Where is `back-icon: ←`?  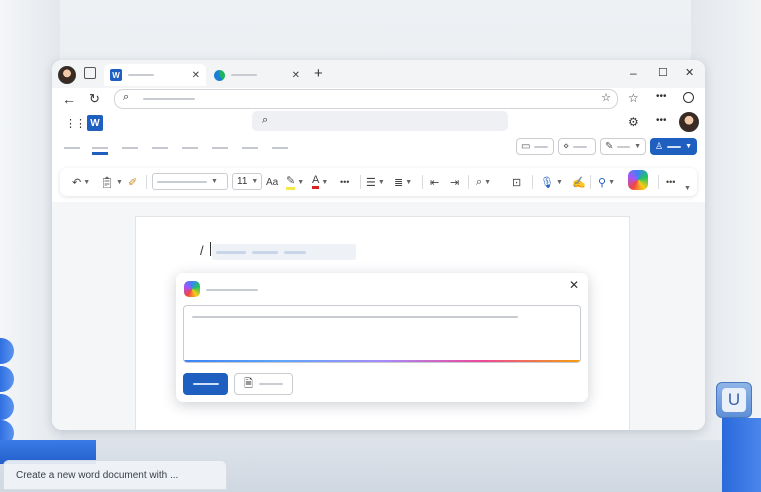 back-icon: ← is located at coordinates (69, 99).